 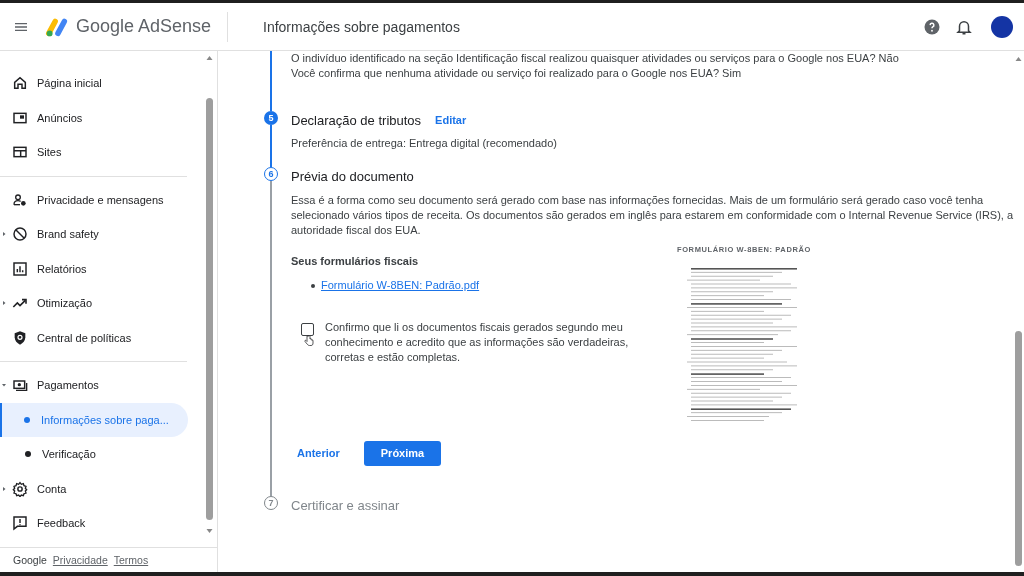 I want to click on home-icon, so click(x=20, y=83).